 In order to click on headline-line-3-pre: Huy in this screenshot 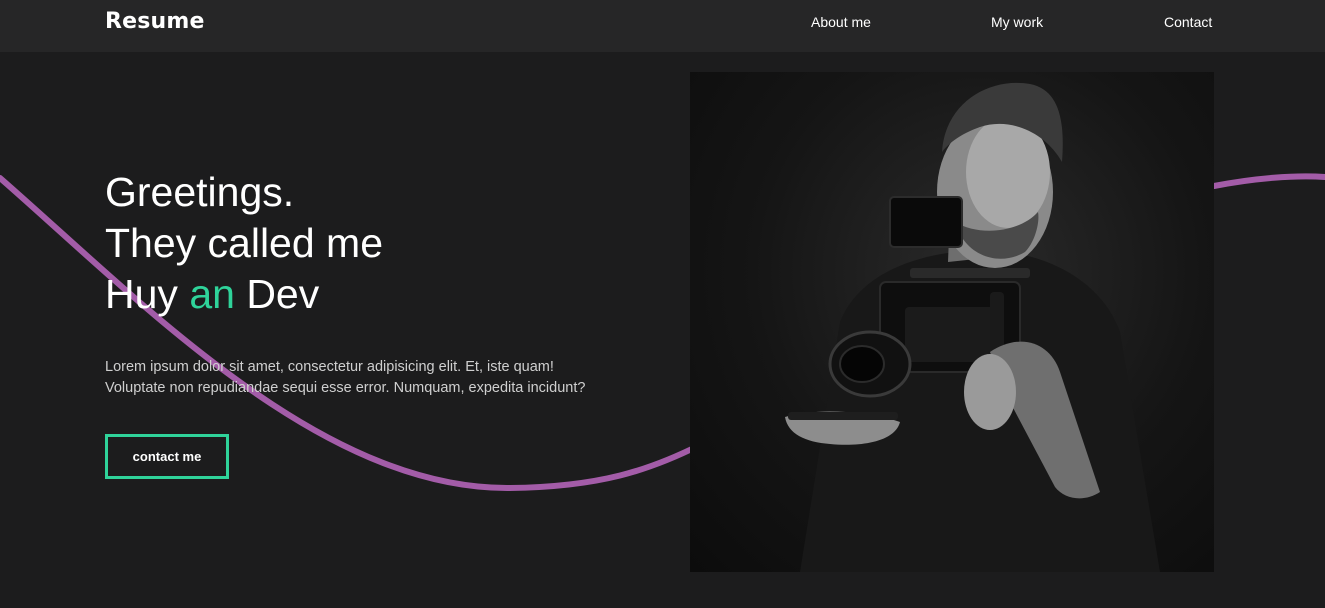, I will do `click(147, 294)`.